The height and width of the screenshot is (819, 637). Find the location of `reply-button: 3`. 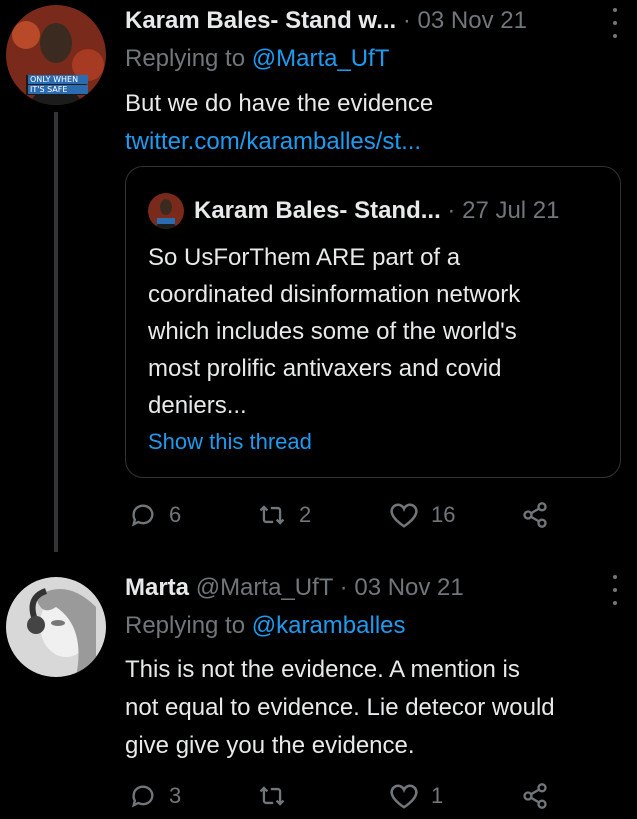

reply-button: 3 is located at coordinates (155, 796).